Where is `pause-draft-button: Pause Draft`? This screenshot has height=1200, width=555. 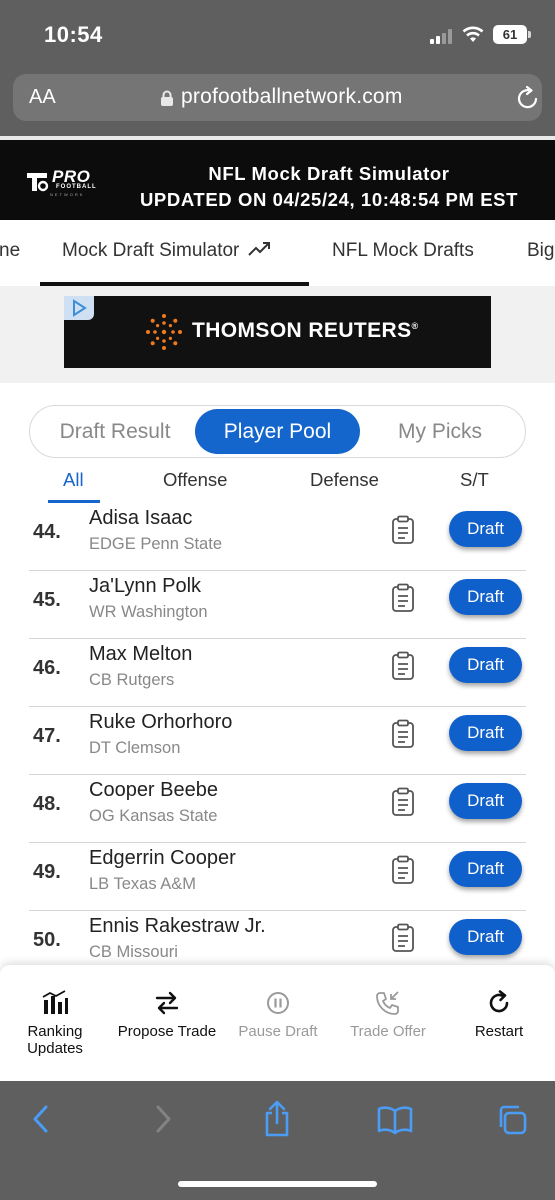
pause-draft-button: Pause Draft is located at coordinates (278, 1014).